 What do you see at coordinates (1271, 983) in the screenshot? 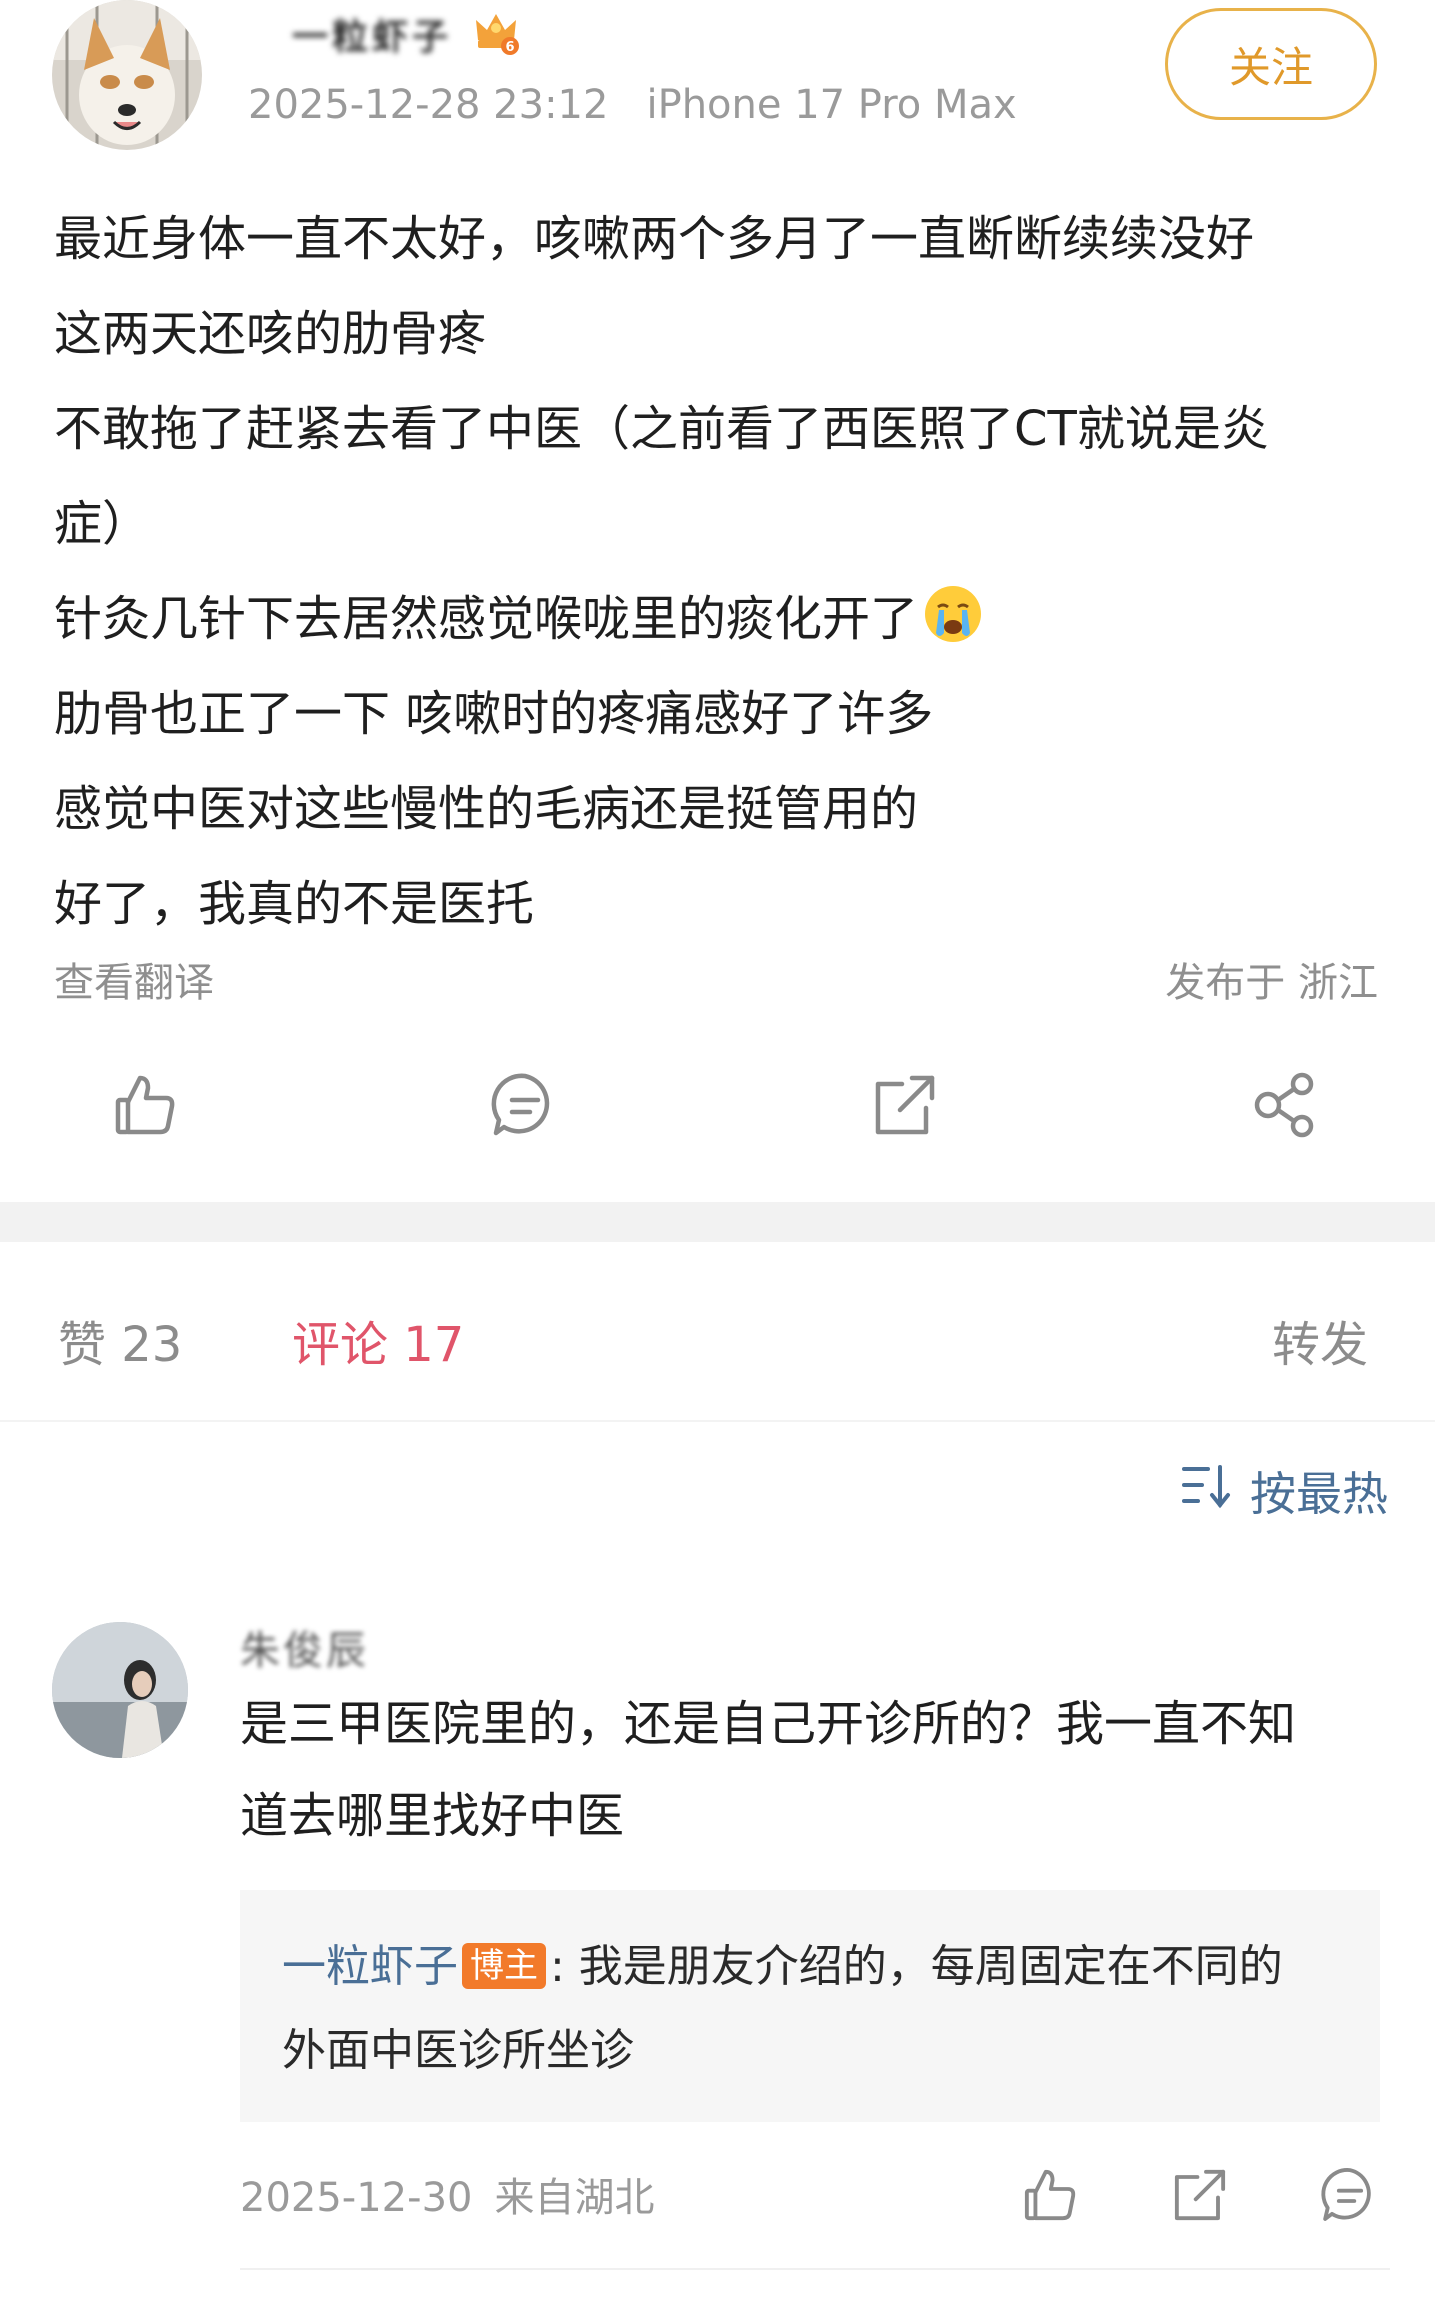
I see `post-location: 发布于 浙江` at bounding box center [1271, 983].